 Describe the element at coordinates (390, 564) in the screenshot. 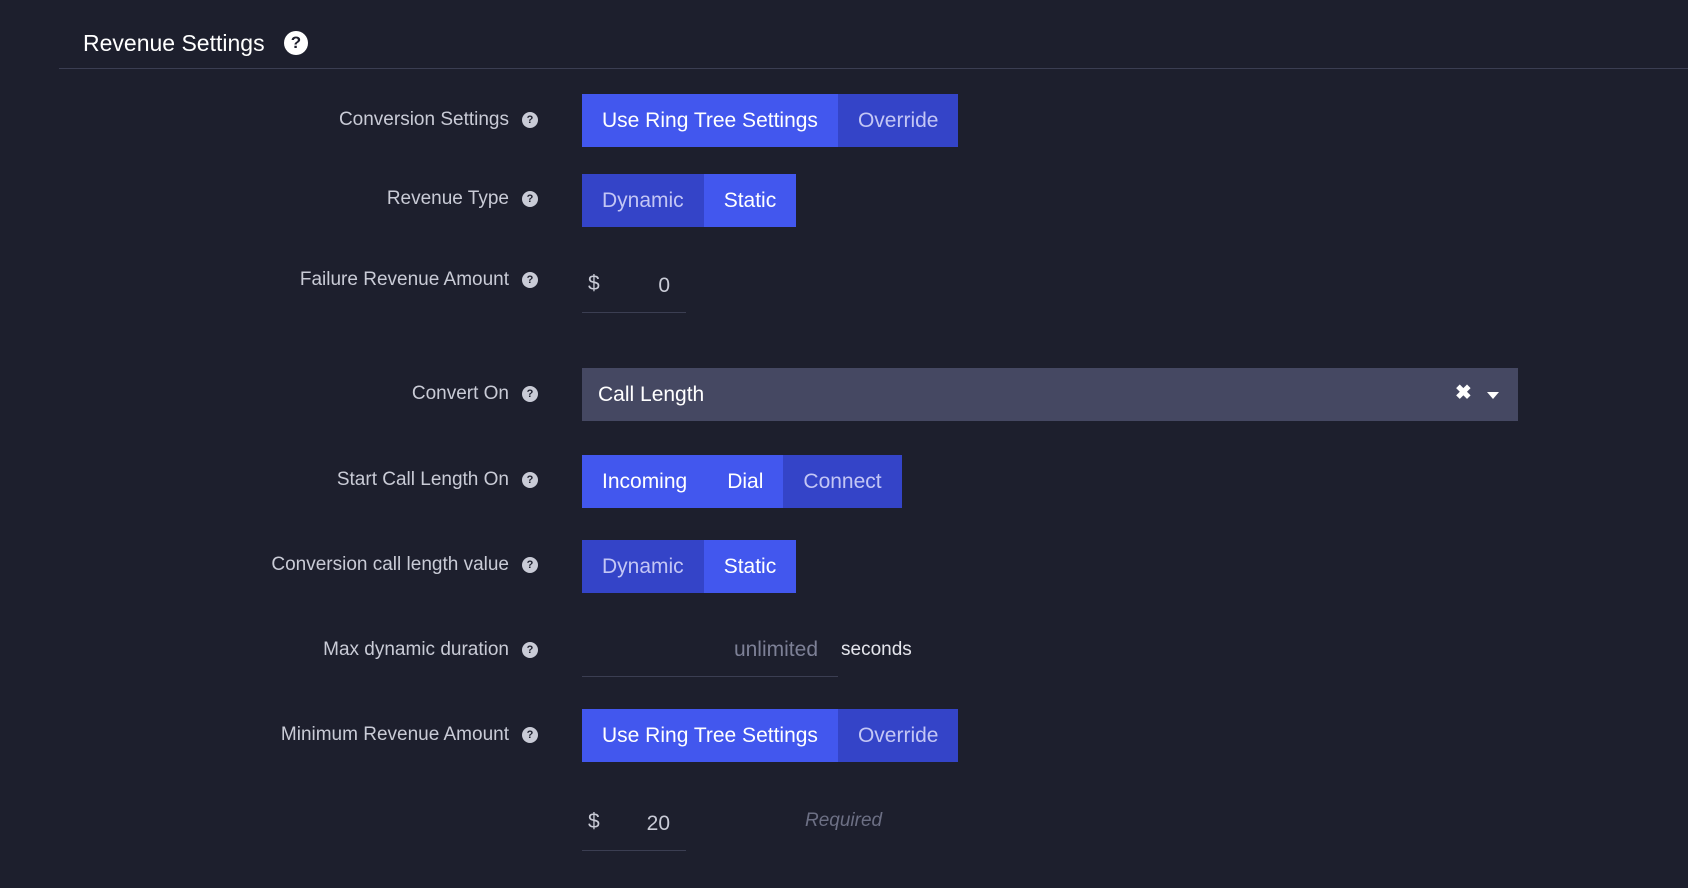

I see `field-label: Conversion call length value` at that location.